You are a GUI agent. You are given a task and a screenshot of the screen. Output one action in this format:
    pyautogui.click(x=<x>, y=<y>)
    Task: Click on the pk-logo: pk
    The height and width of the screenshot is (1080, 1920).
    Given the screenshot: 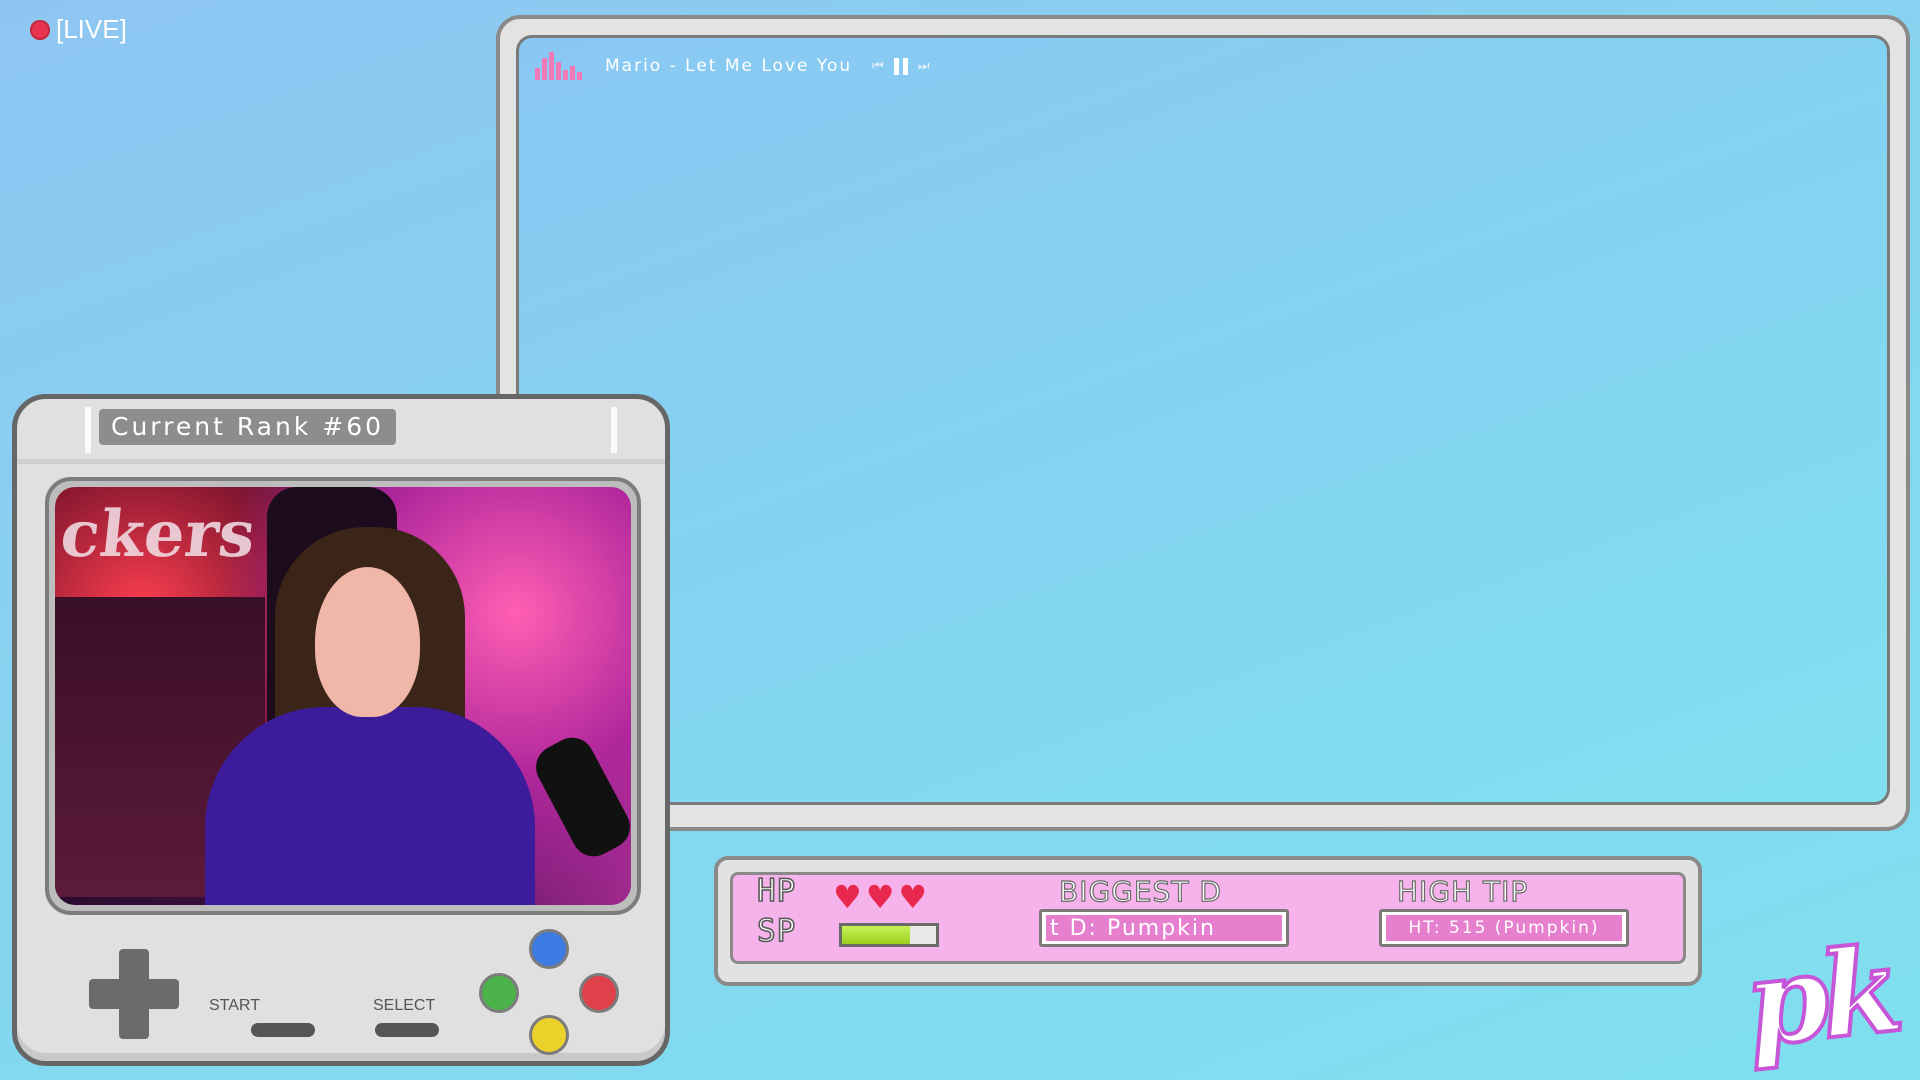 What is the action you would take?
    pyautogui.click(x=1820, y=997)
    